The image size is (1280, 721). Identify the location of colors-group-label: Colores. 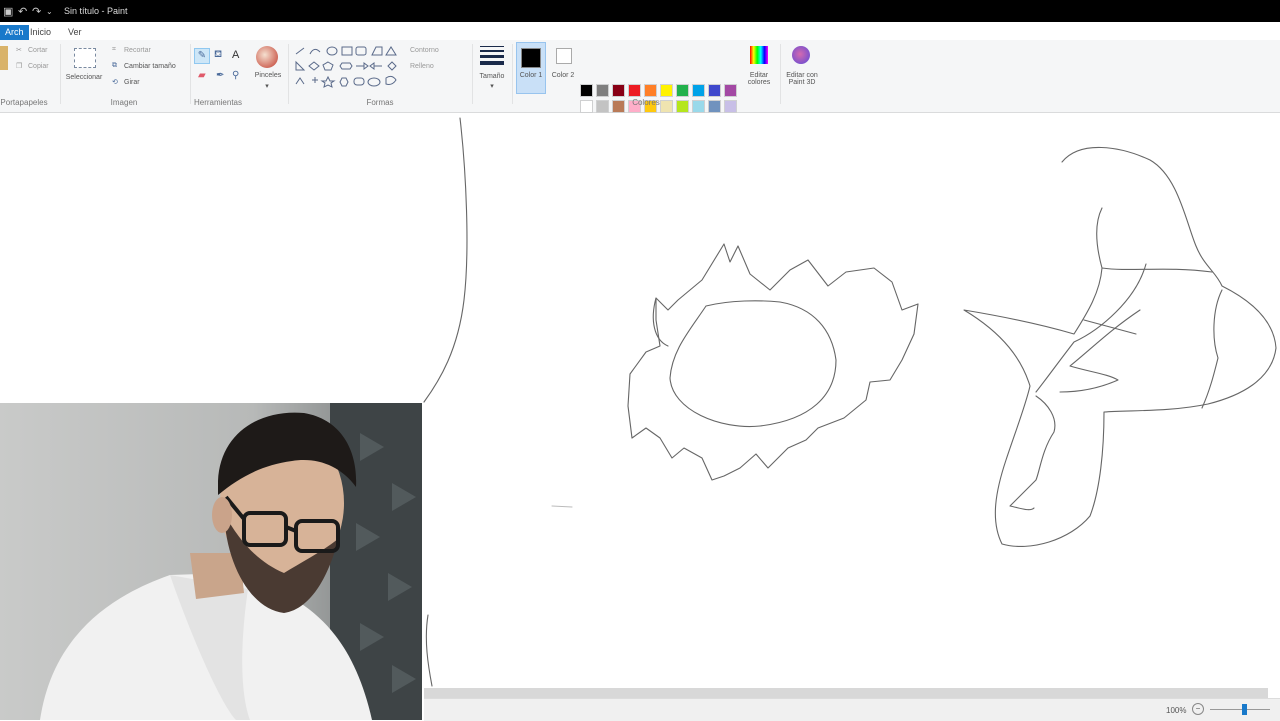
(646, 102).